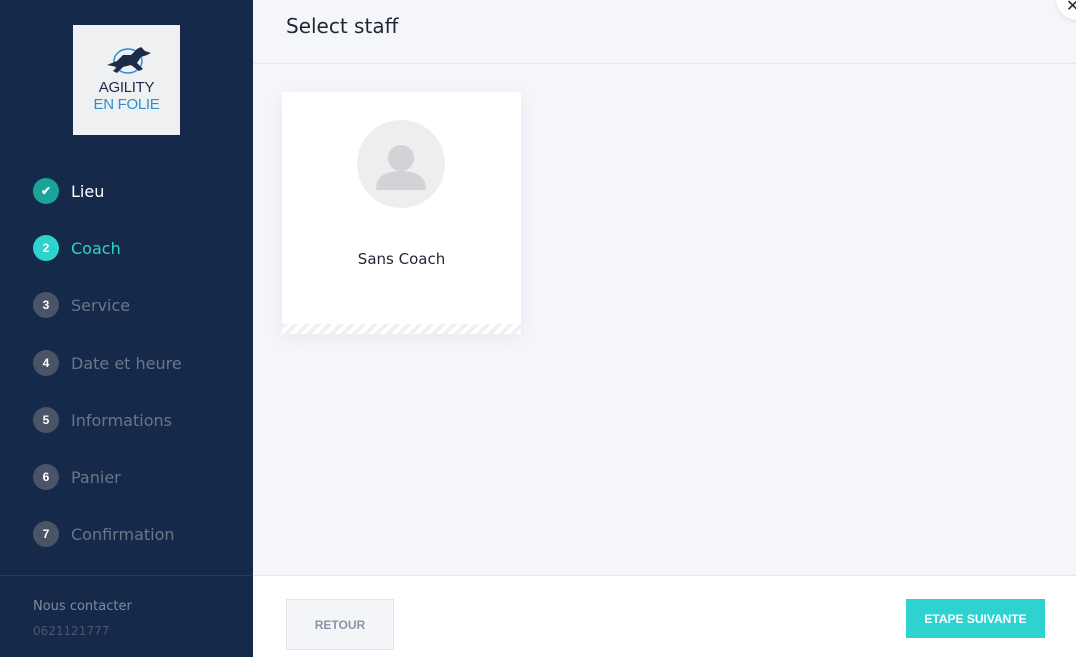  I want to click on step-label: Confirmation, so click(123, 534).